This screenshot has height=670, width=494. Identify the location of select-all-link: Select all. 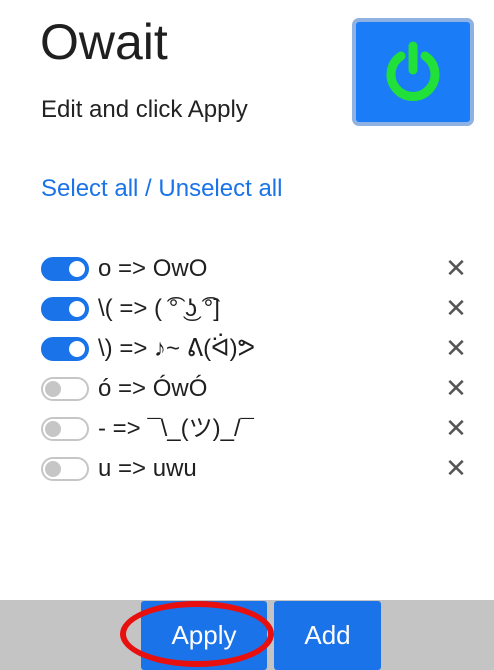
(89, 188).